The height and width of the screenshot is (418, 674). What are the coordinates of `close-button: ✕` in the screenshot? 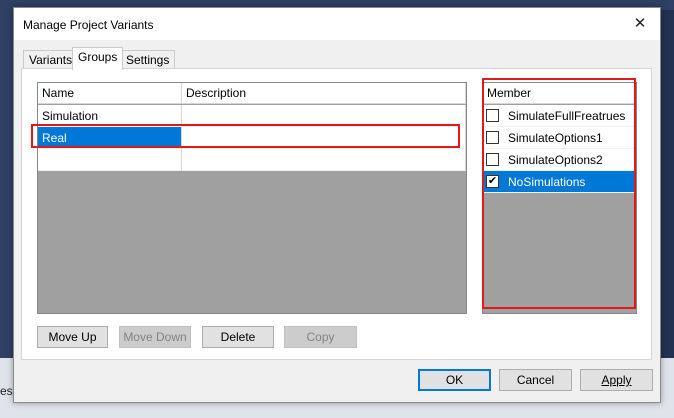 It's located at (640, 24).